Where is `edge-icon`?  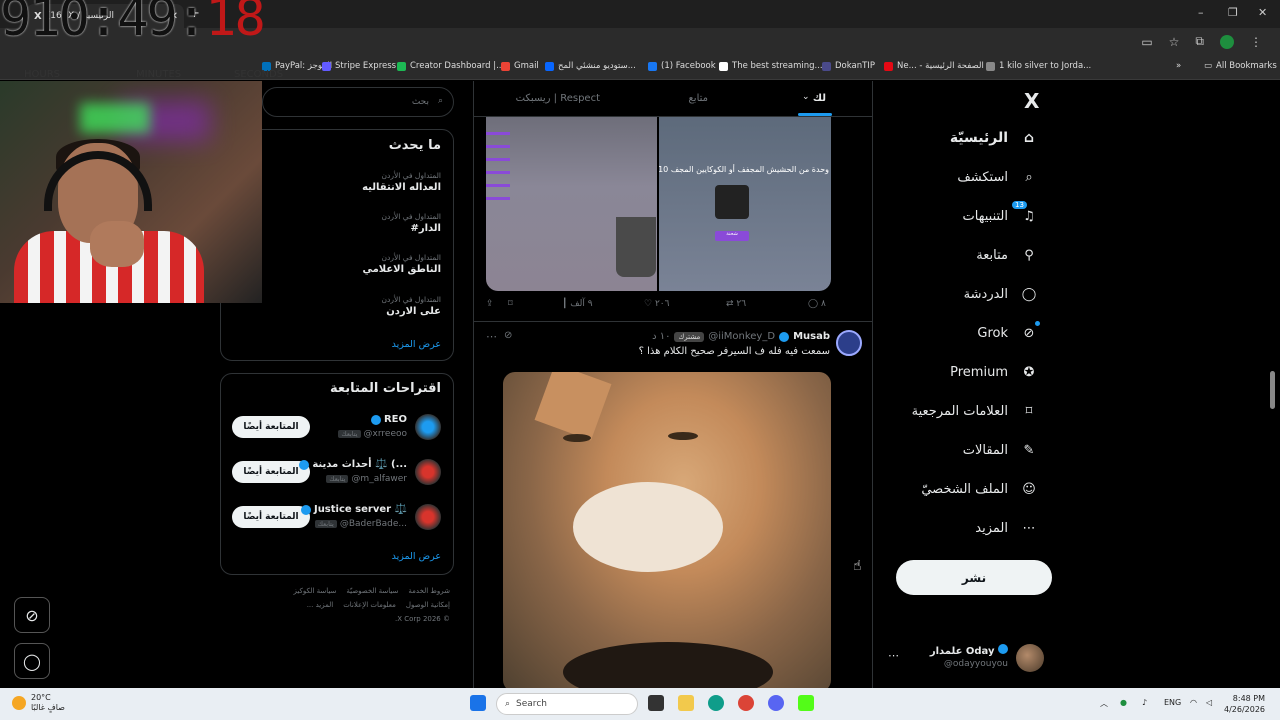 edge-icon is located at coordinates (716, 703).